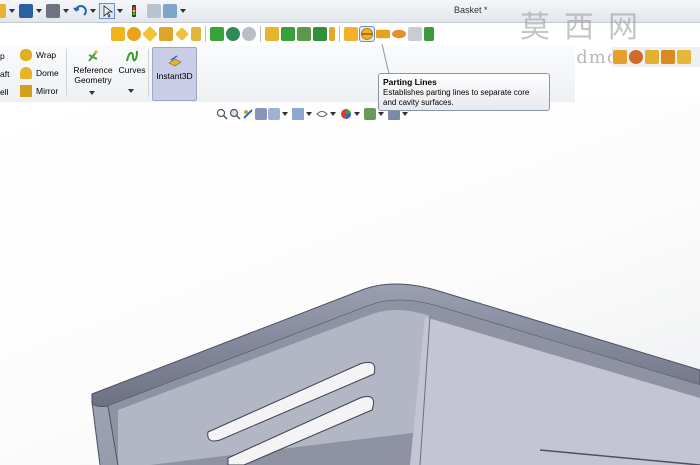 This screenshot has height=465, width=700. I want to click on right-toolbar, so click(656, 57).